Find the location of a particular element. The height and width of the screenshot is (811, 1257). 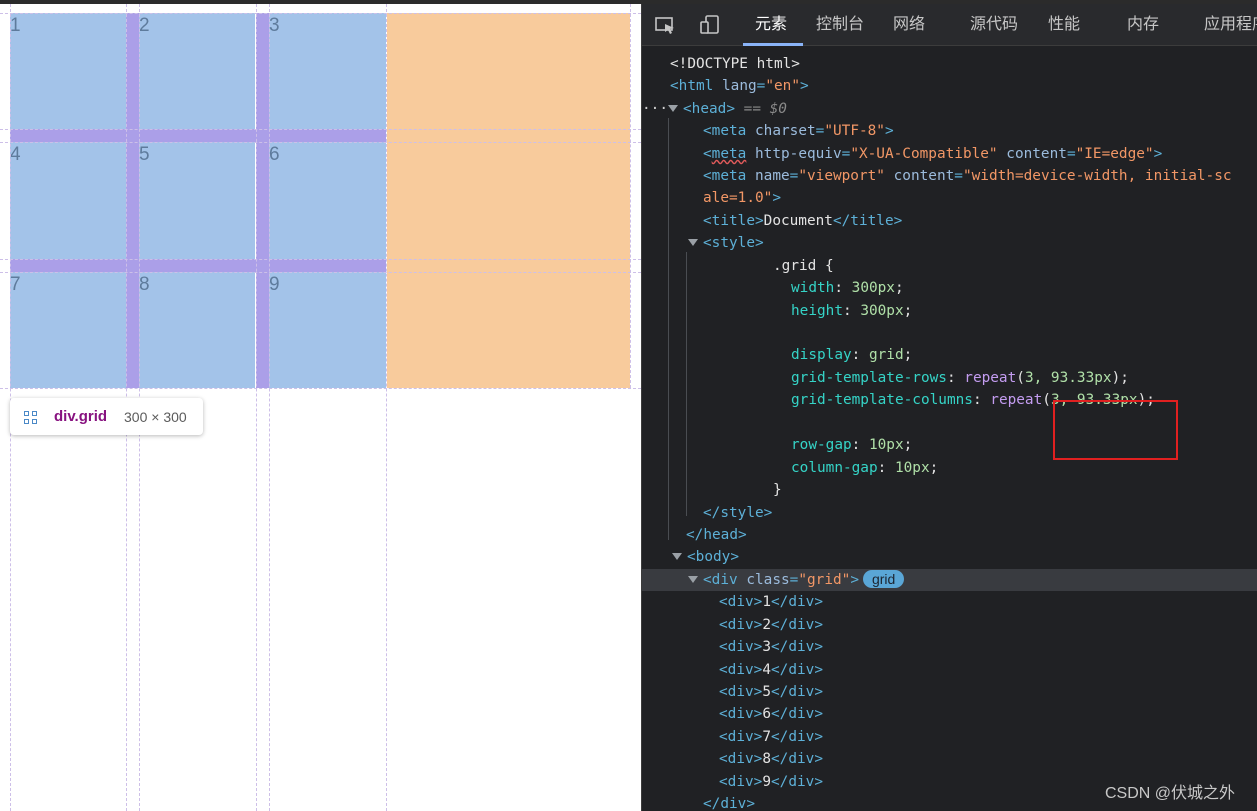

grid-cell: 9 is located at coordinates (327, 330).